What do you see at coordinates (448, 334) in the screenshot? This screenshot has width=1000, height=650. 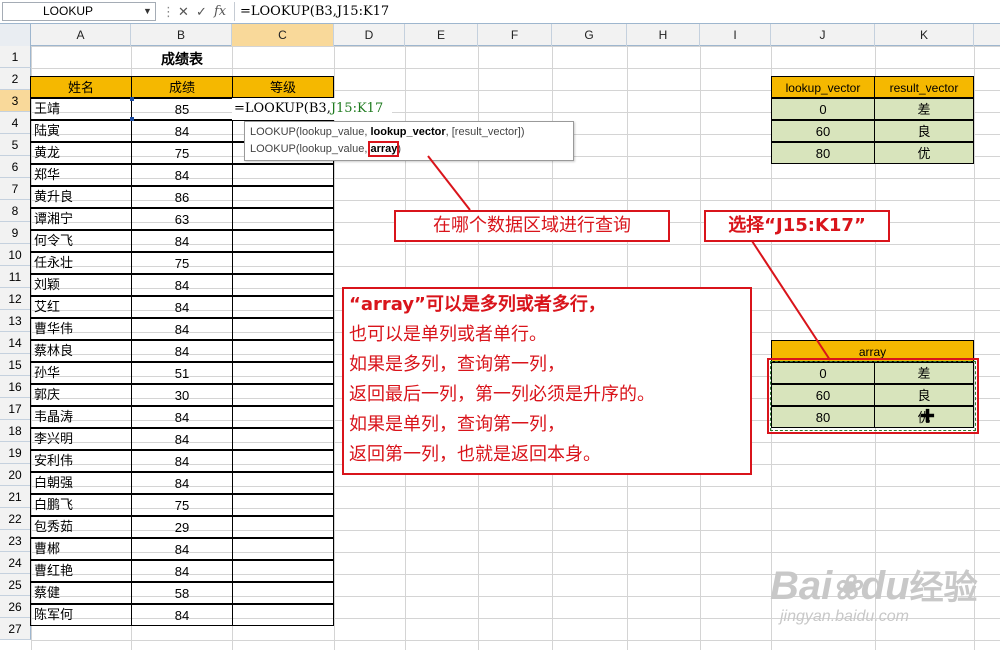 I see `explanation-line: 也可以是单列或者单行。` at bounding box center [448, 334].